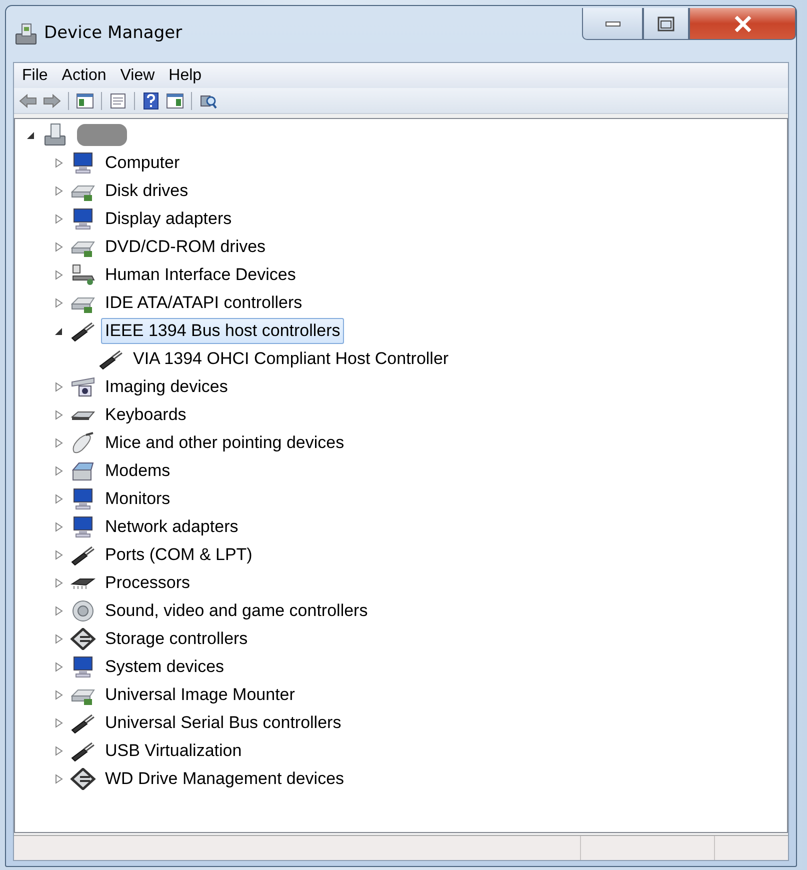  I want to click on tree-item: IEEE 1394 Bus host controllers, so click(222, 331).